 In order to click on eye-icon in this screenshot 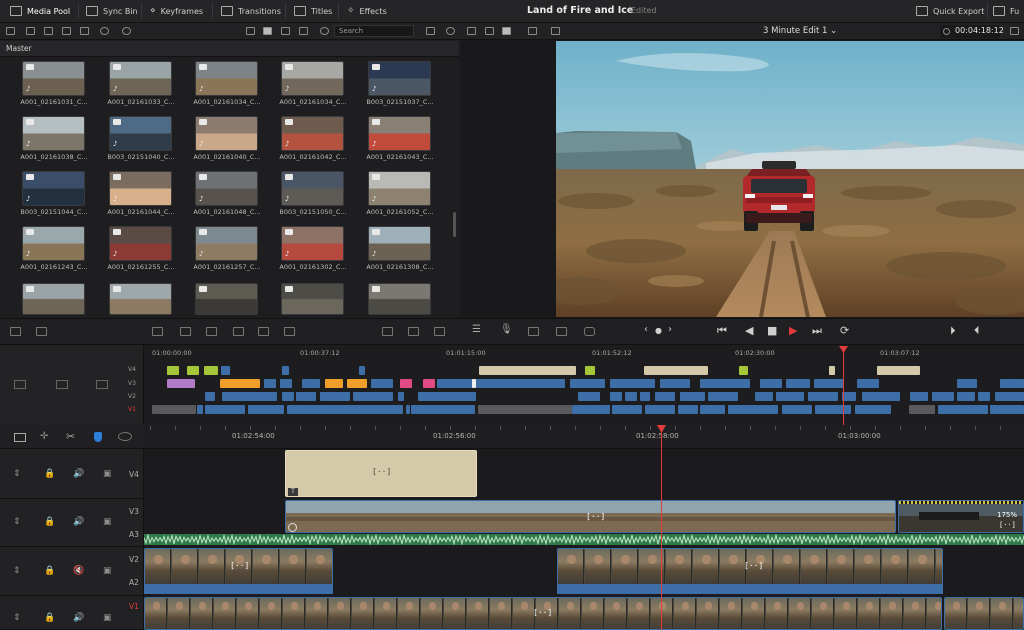, I will do `click(125, 436)`.